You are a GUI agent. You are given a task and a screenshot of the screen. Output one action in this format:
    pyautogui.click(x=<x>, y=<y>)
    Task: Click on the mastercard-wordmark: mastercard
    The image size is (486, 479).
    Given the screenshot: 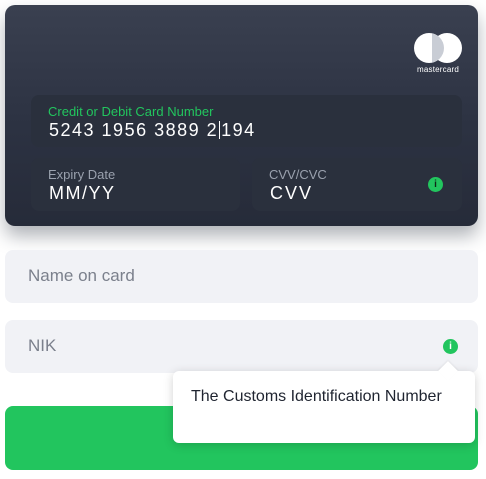 What is the action you would take?
    pyautogui.click(x=437, y=69)
    